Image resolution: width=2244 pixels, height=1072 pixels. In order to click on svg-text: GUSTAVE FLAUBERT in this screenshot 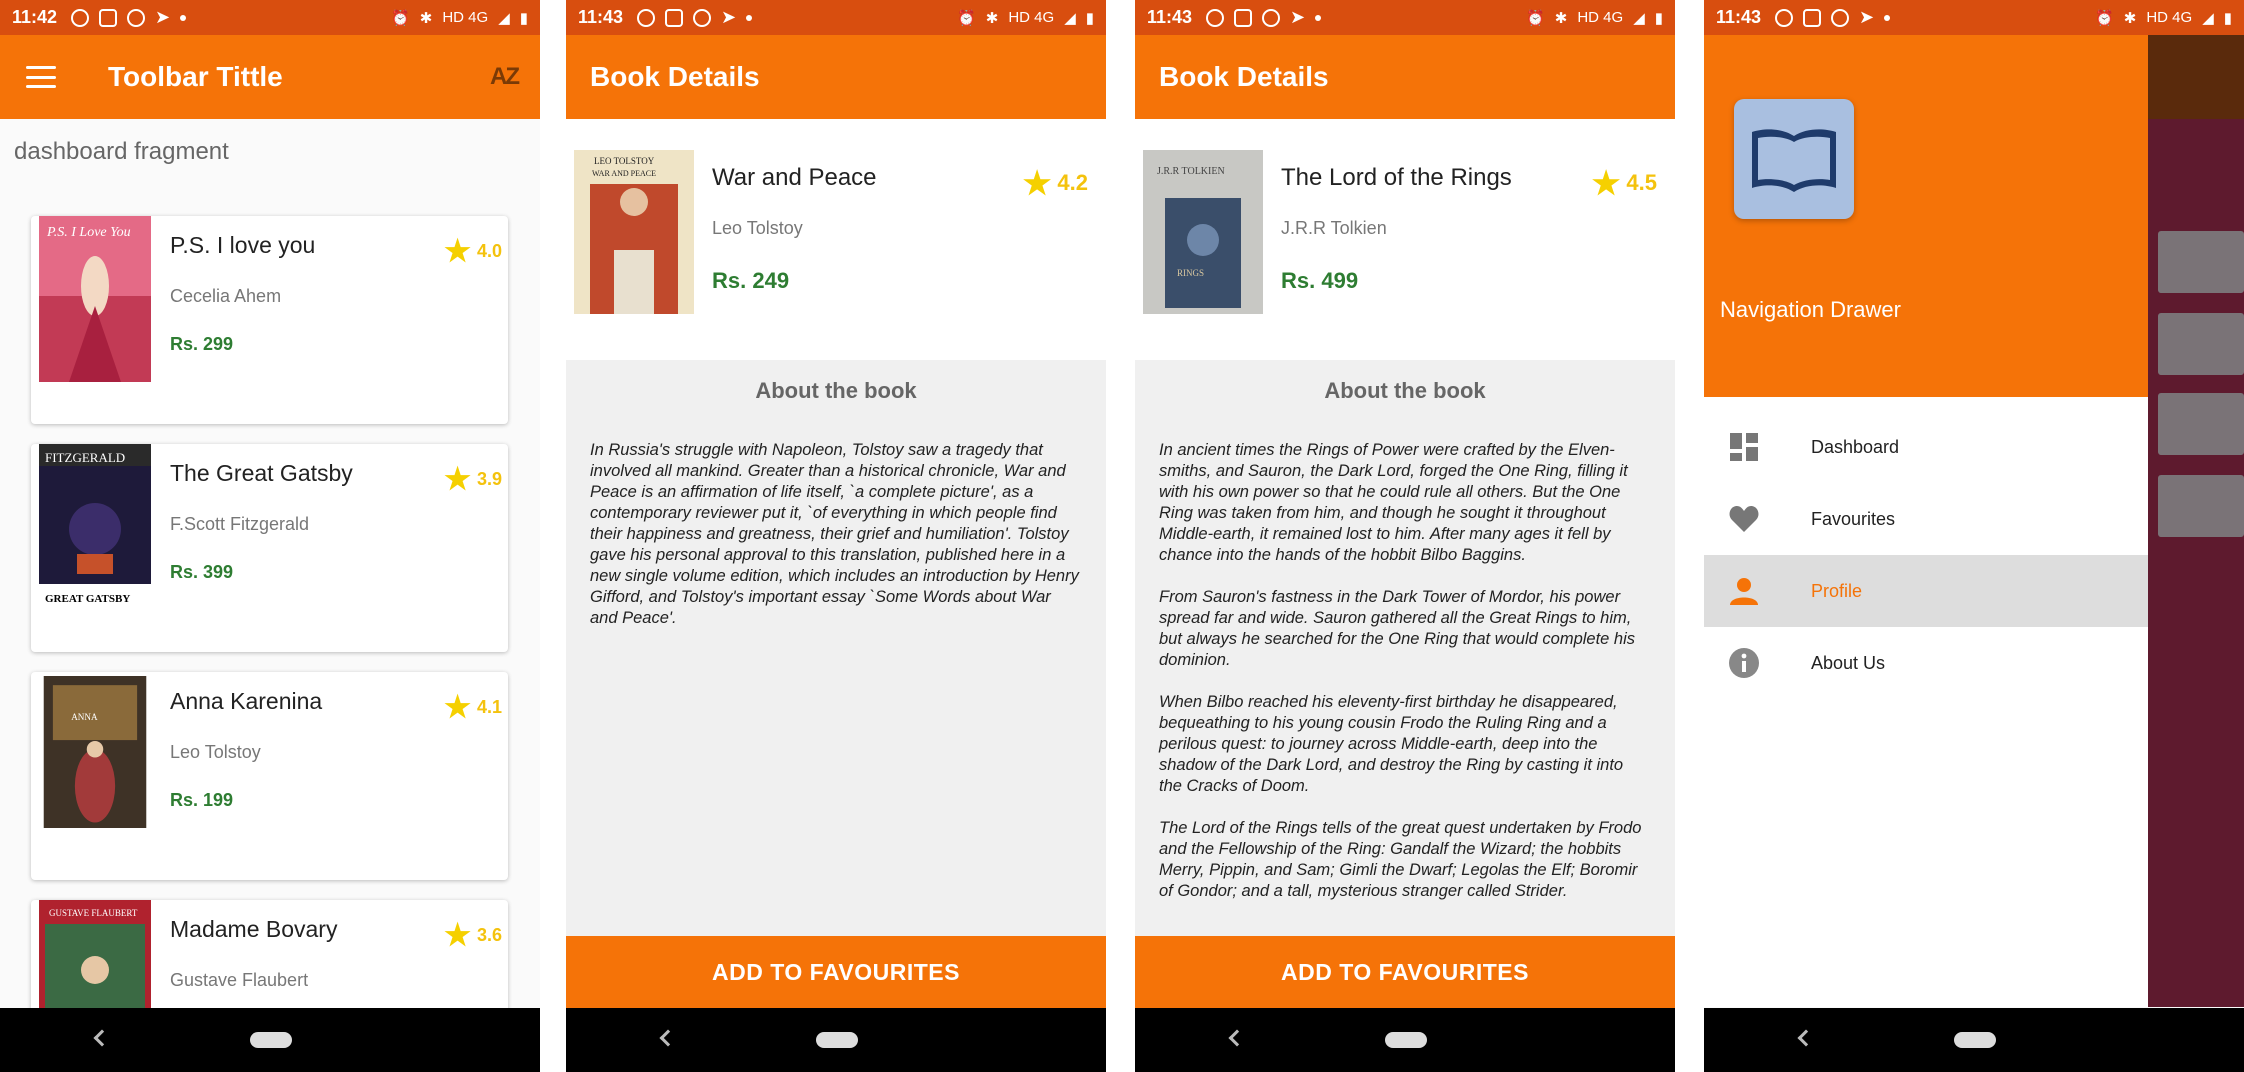, I will do `click(93, 913)`.